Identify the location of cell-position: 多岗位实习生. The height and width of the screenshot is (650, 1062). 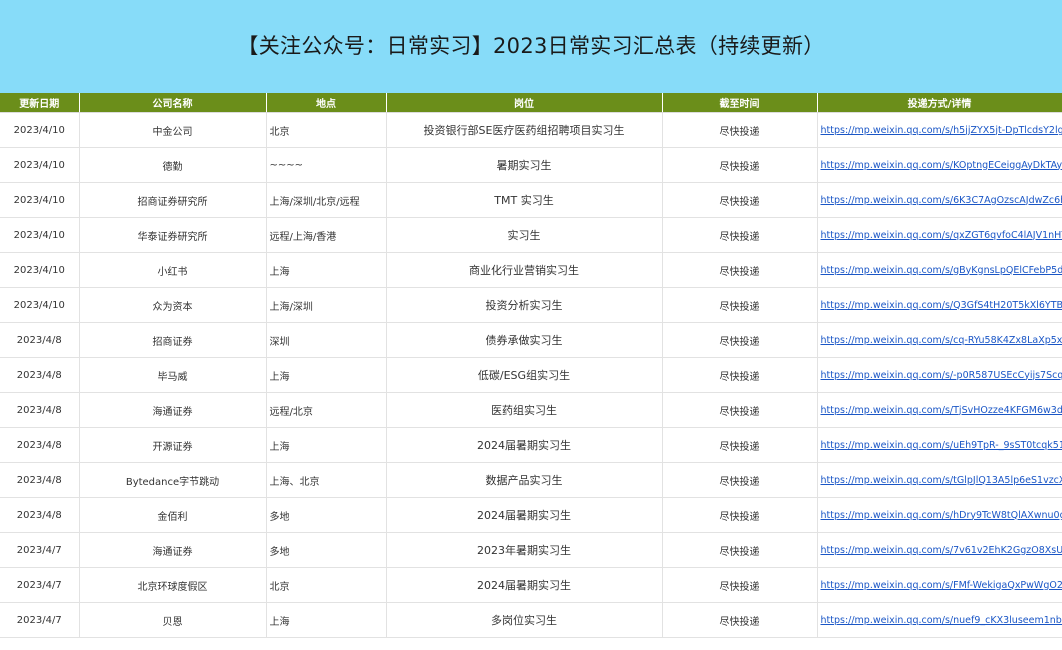
(524, 620).